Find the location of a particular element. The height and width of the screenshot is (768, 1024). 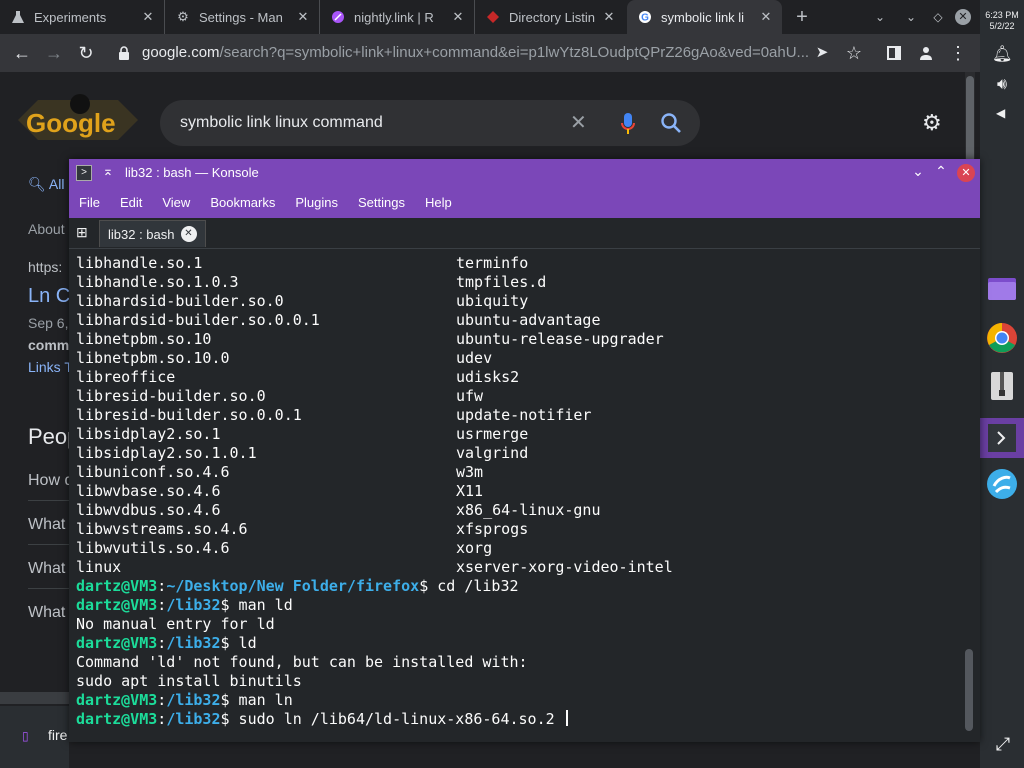

question-item: How d is located at coordinates (50, 481).